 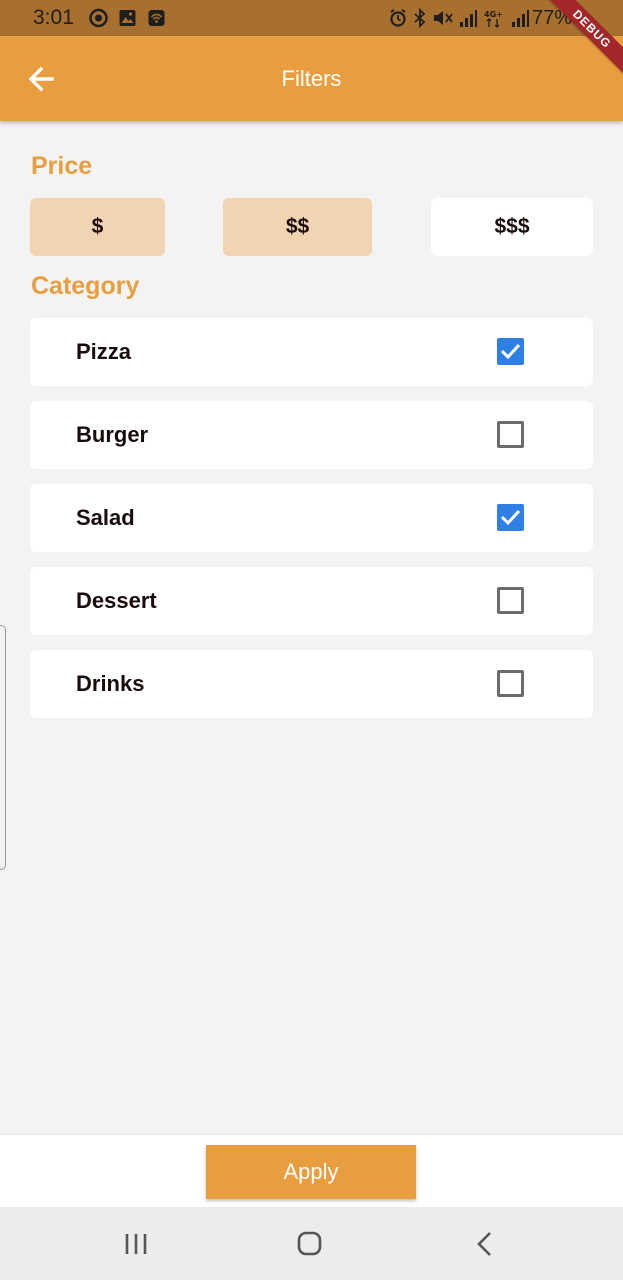 What do you see at coordinates (420, 18) in the screenshot?
I see `bluetooth-icon` at bounding box center [420, 18].